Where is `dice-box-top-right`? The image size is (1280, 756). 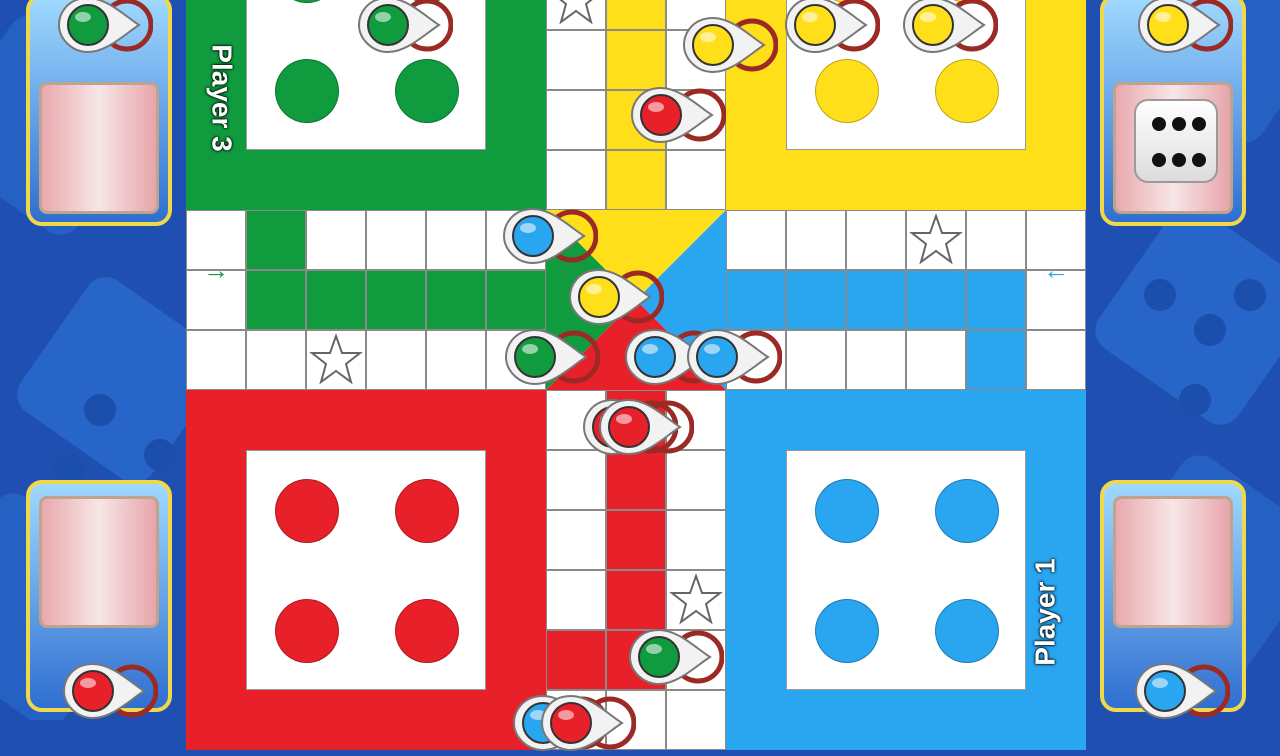 dice-box-top-right is located at coordinates (1173, 148).